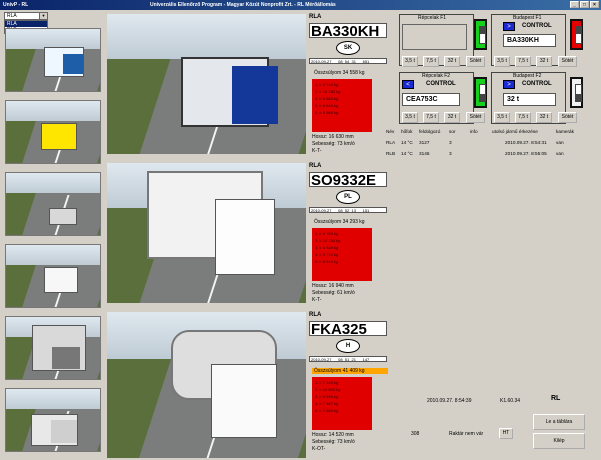  I want to click on f2-right-32-button: 32 t, so click(544, 117).